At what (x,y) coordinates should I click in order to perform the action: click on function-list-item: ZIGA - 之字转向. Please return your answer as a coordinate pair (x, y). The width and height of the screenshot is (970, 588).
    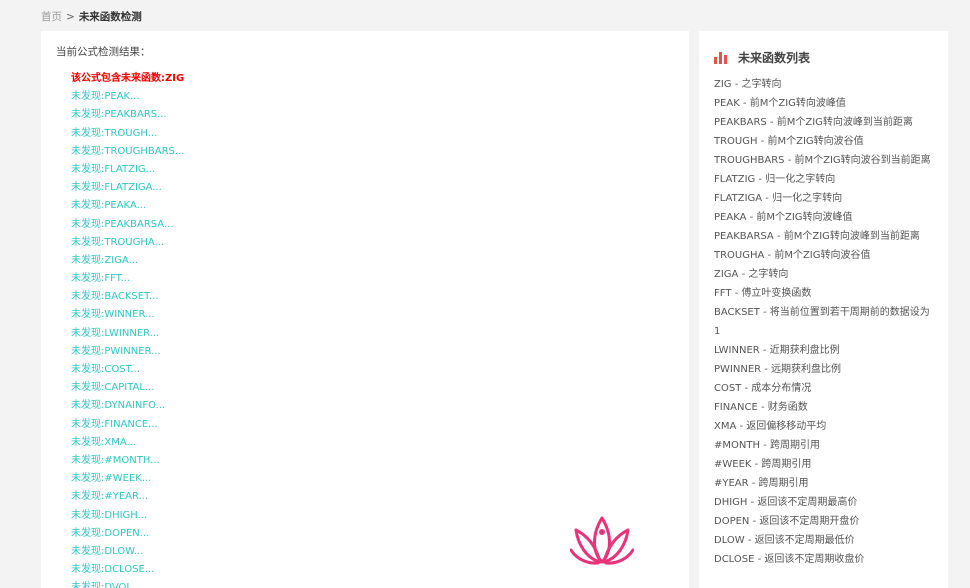
    Looking at the image, I should click on (825, 274).